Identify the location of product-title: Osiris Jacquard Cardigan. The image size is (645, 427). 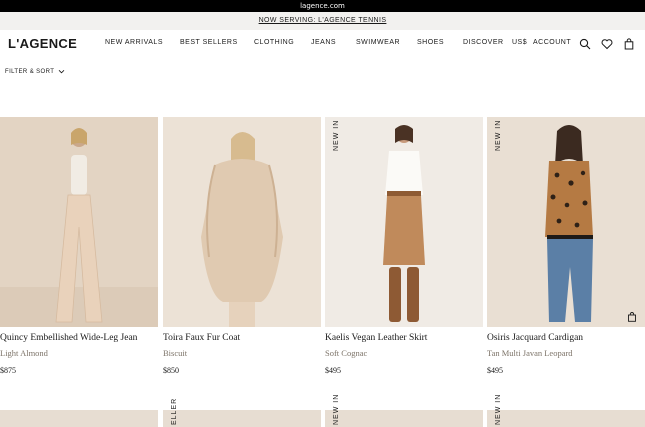
(566, 338).